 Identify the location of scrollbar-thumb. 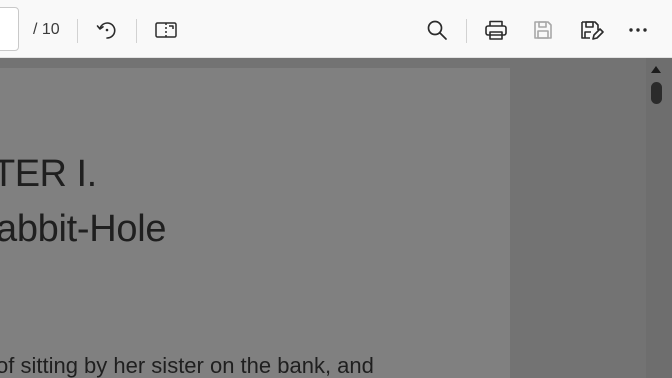
(656, 93).